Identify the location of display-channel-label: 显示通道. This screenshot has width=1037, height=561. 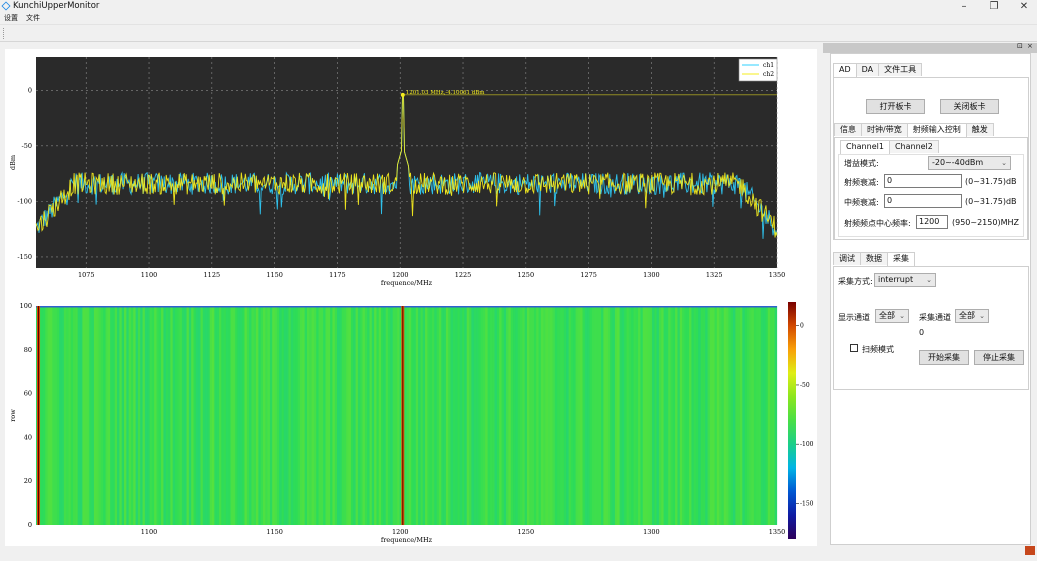
(854, 317).